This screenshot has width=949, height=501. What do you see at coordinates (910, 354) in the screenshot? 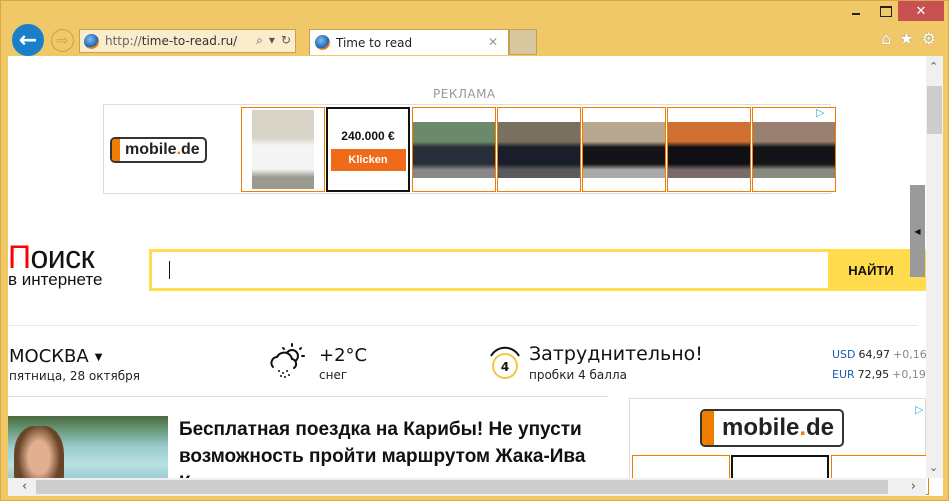
I see `rate-change: +0,16` at bounding box center [910, 354].